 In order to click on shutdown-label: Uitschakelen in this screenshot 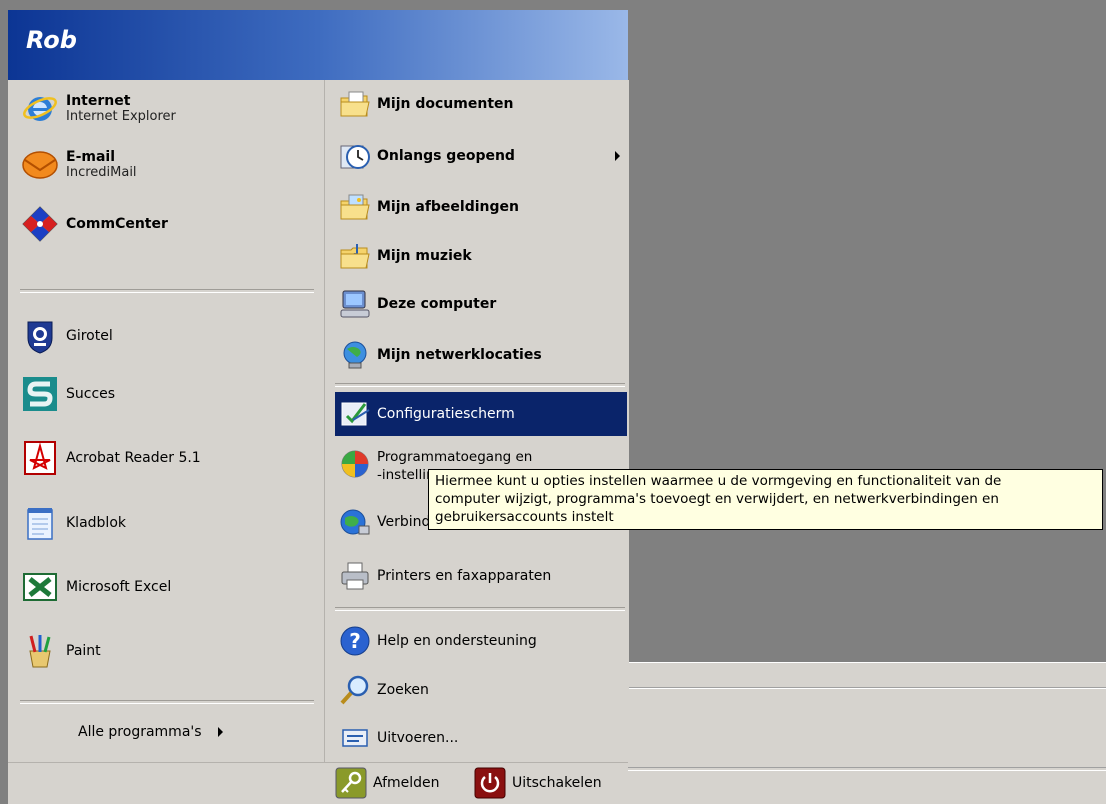, I will do `click(557, 783)`.